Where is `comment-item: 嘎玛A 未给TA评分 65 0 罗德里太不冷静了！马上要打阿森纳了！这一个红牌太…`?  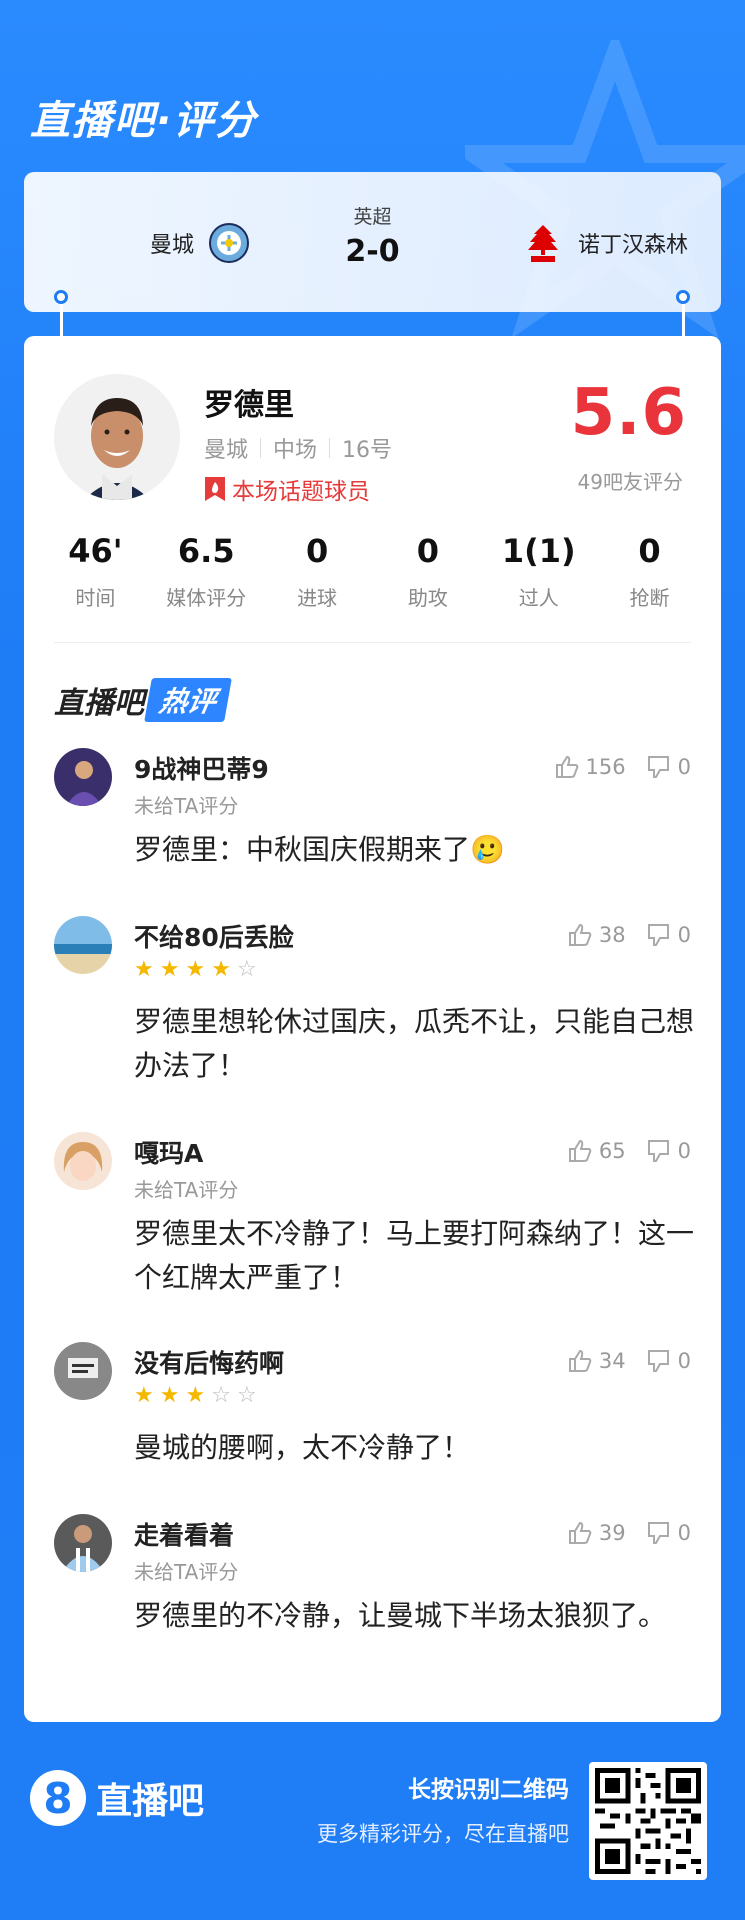
comment-item: 嘎玛A 未给TA评分 65 0 罗德里太不冷静了！马上要打阿森纳了！这一个红牌太… is located at coordinates (374, 1227).